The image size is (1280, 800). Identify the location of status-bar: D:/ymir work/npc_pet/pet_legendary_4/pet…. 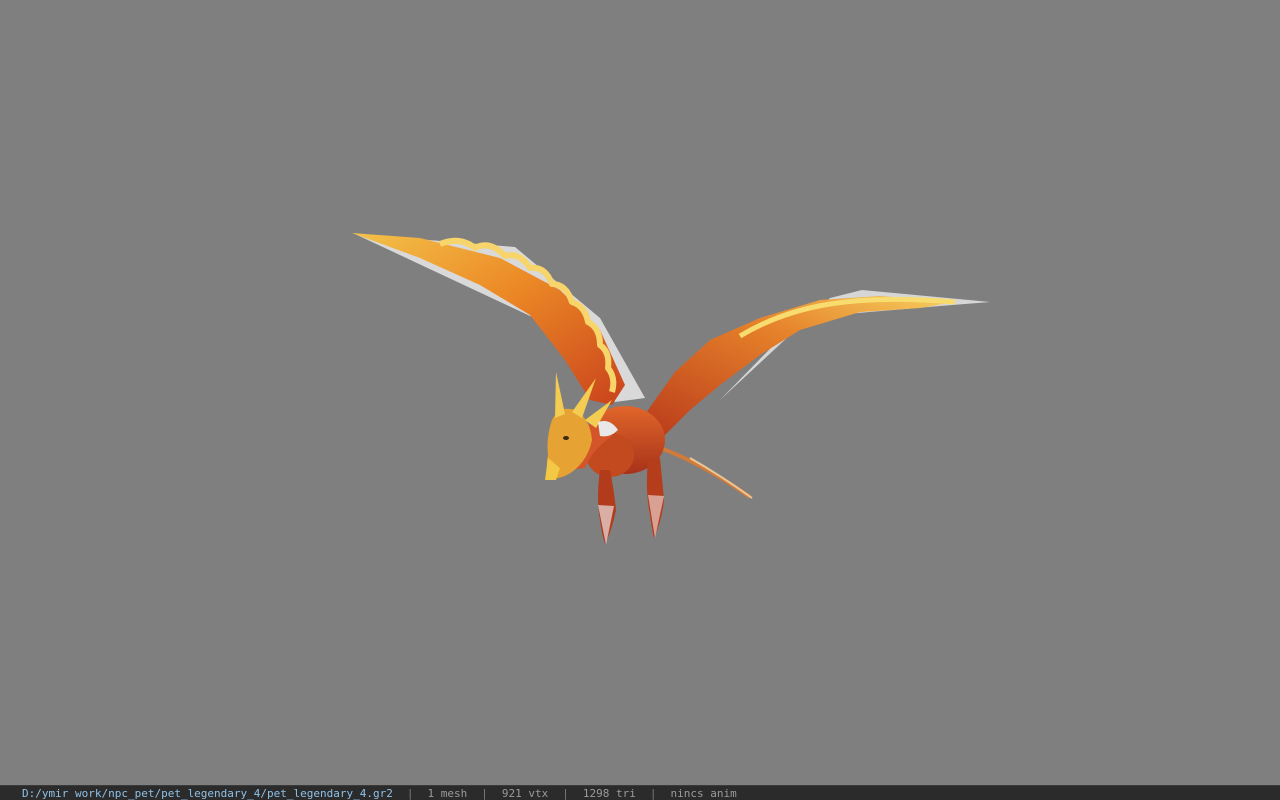
(640, 792).